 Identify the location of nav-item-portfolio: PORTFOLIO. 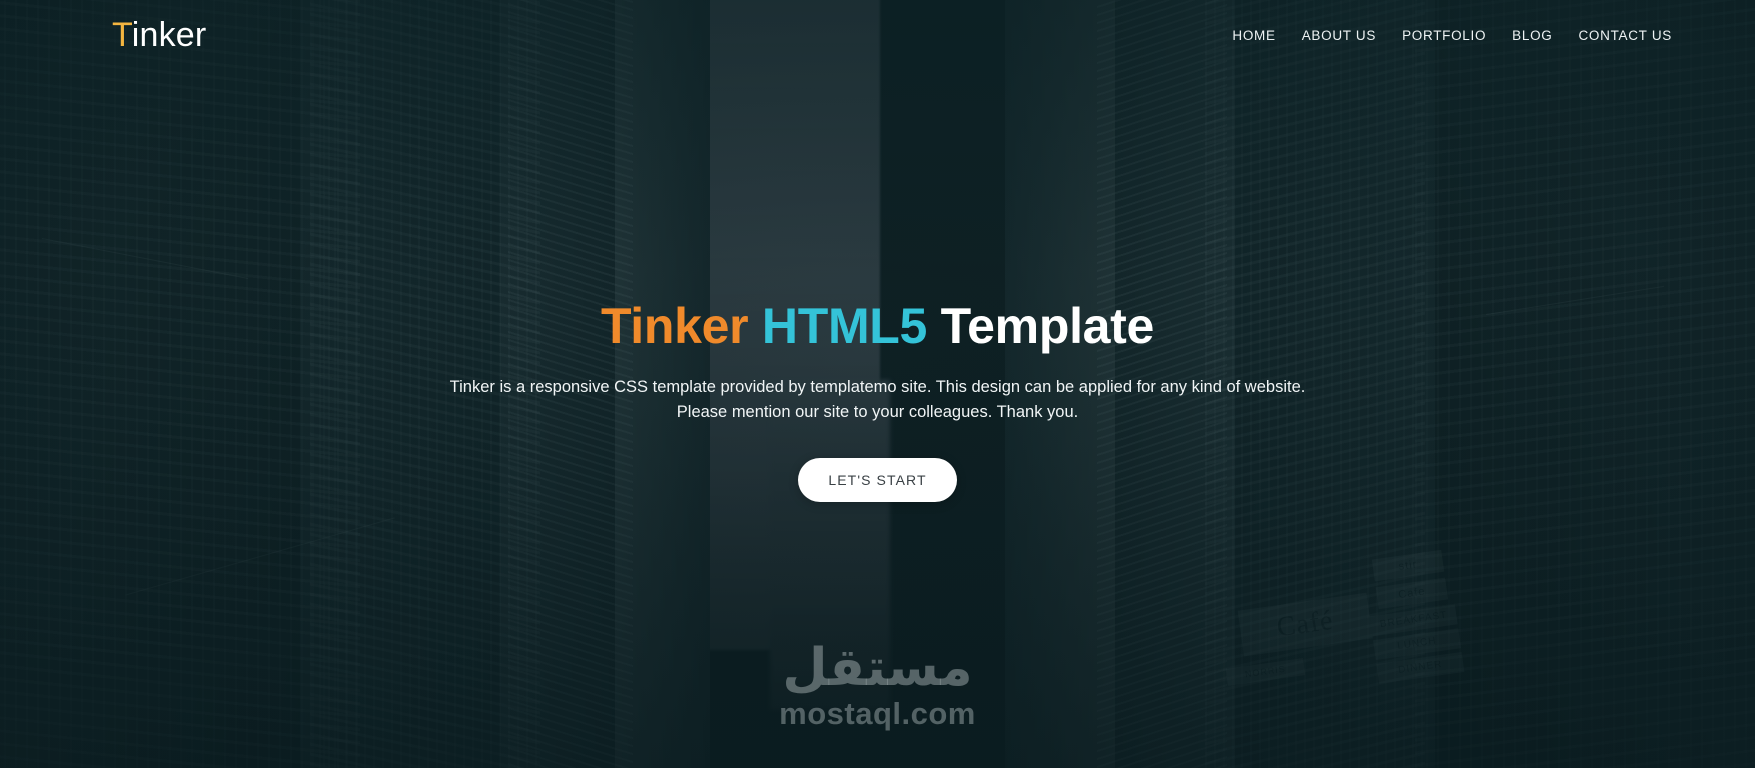
(1444, 35).